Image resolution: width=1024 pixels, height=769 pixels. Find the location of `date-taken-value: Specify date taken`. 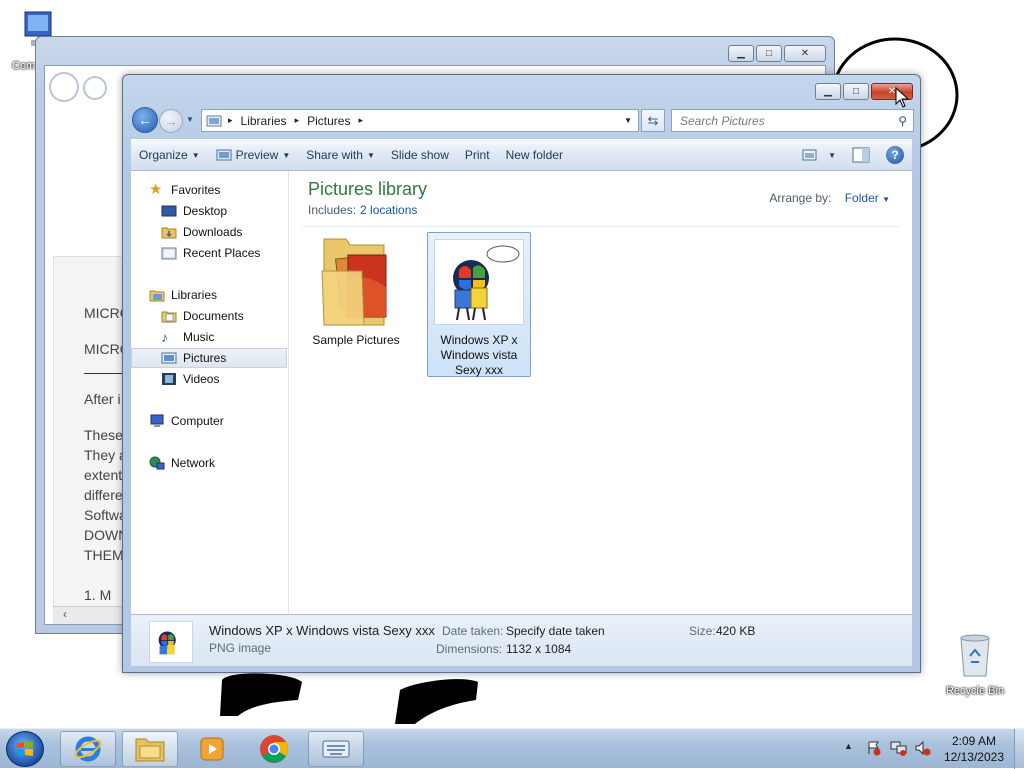

date-taken-value: Specify date taken is located at coordinates (555, 631).